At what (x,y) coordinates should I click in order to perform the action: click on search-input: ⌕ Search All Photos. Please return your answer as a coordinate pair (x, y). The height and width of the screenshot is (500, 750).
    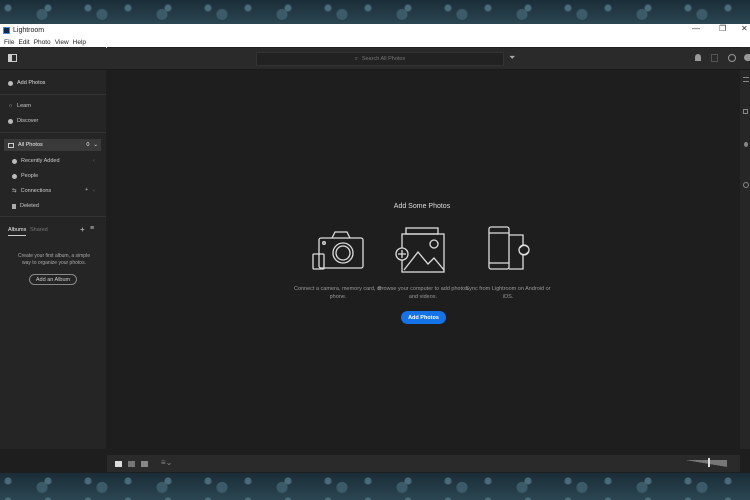
    Looking at the image, I should click on (380, 59).